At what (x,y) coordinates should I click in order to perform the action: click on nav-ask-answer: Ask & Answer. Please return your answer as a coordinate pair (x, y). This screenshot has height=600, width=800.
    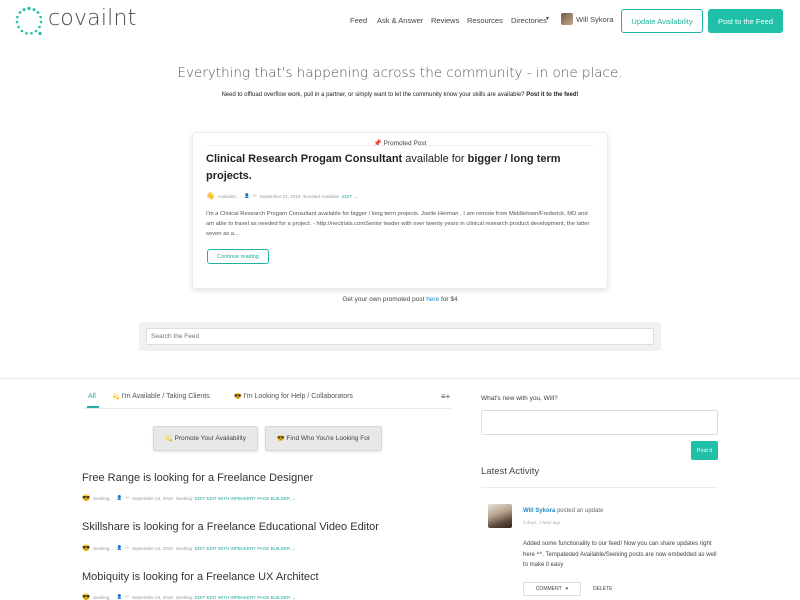
    Looking at the image, I should click on (400, 20).